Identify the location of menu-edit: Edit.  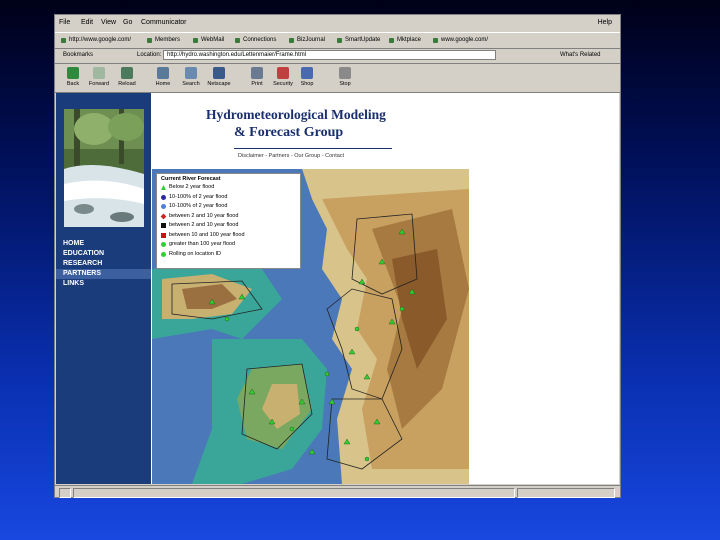
(87, 22).